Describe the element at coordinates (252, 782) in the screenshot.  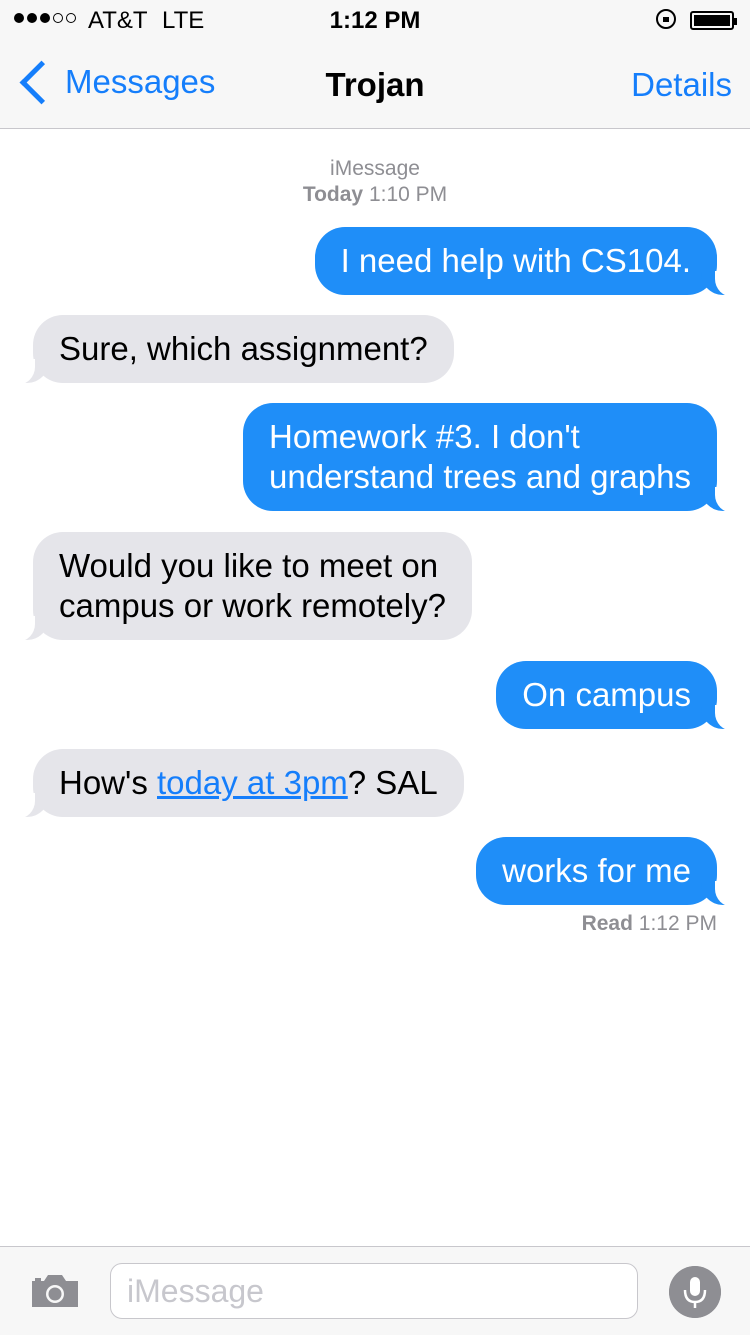
I see `date-link: today at 3pm` at that location.